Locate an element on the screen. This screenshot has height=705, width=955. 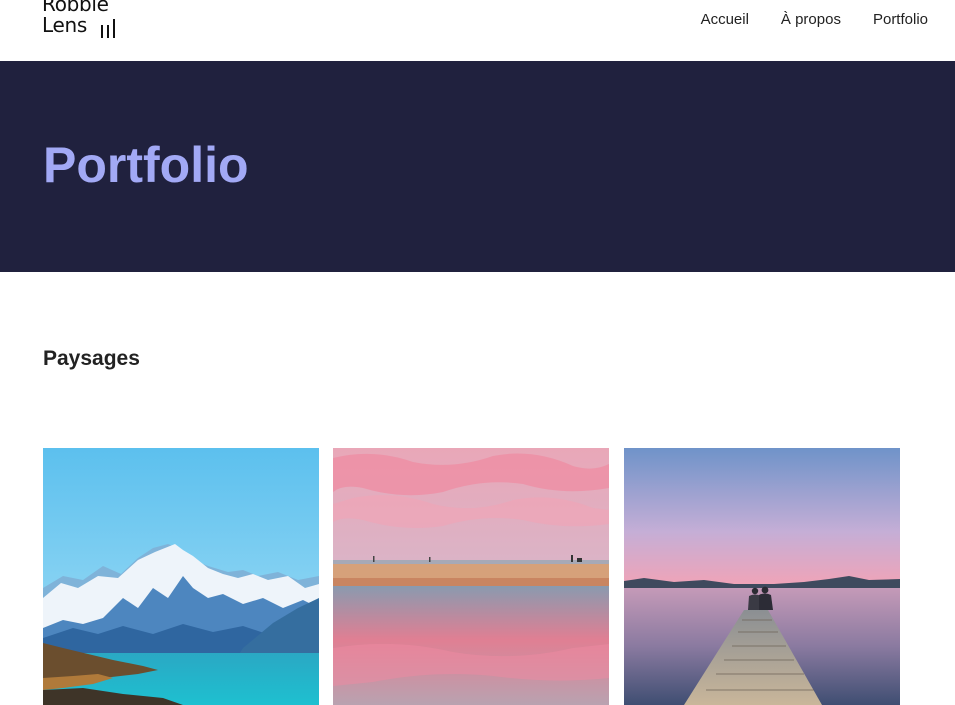
nav-link-a-propos: À propos is located at coordinates (811, 20).